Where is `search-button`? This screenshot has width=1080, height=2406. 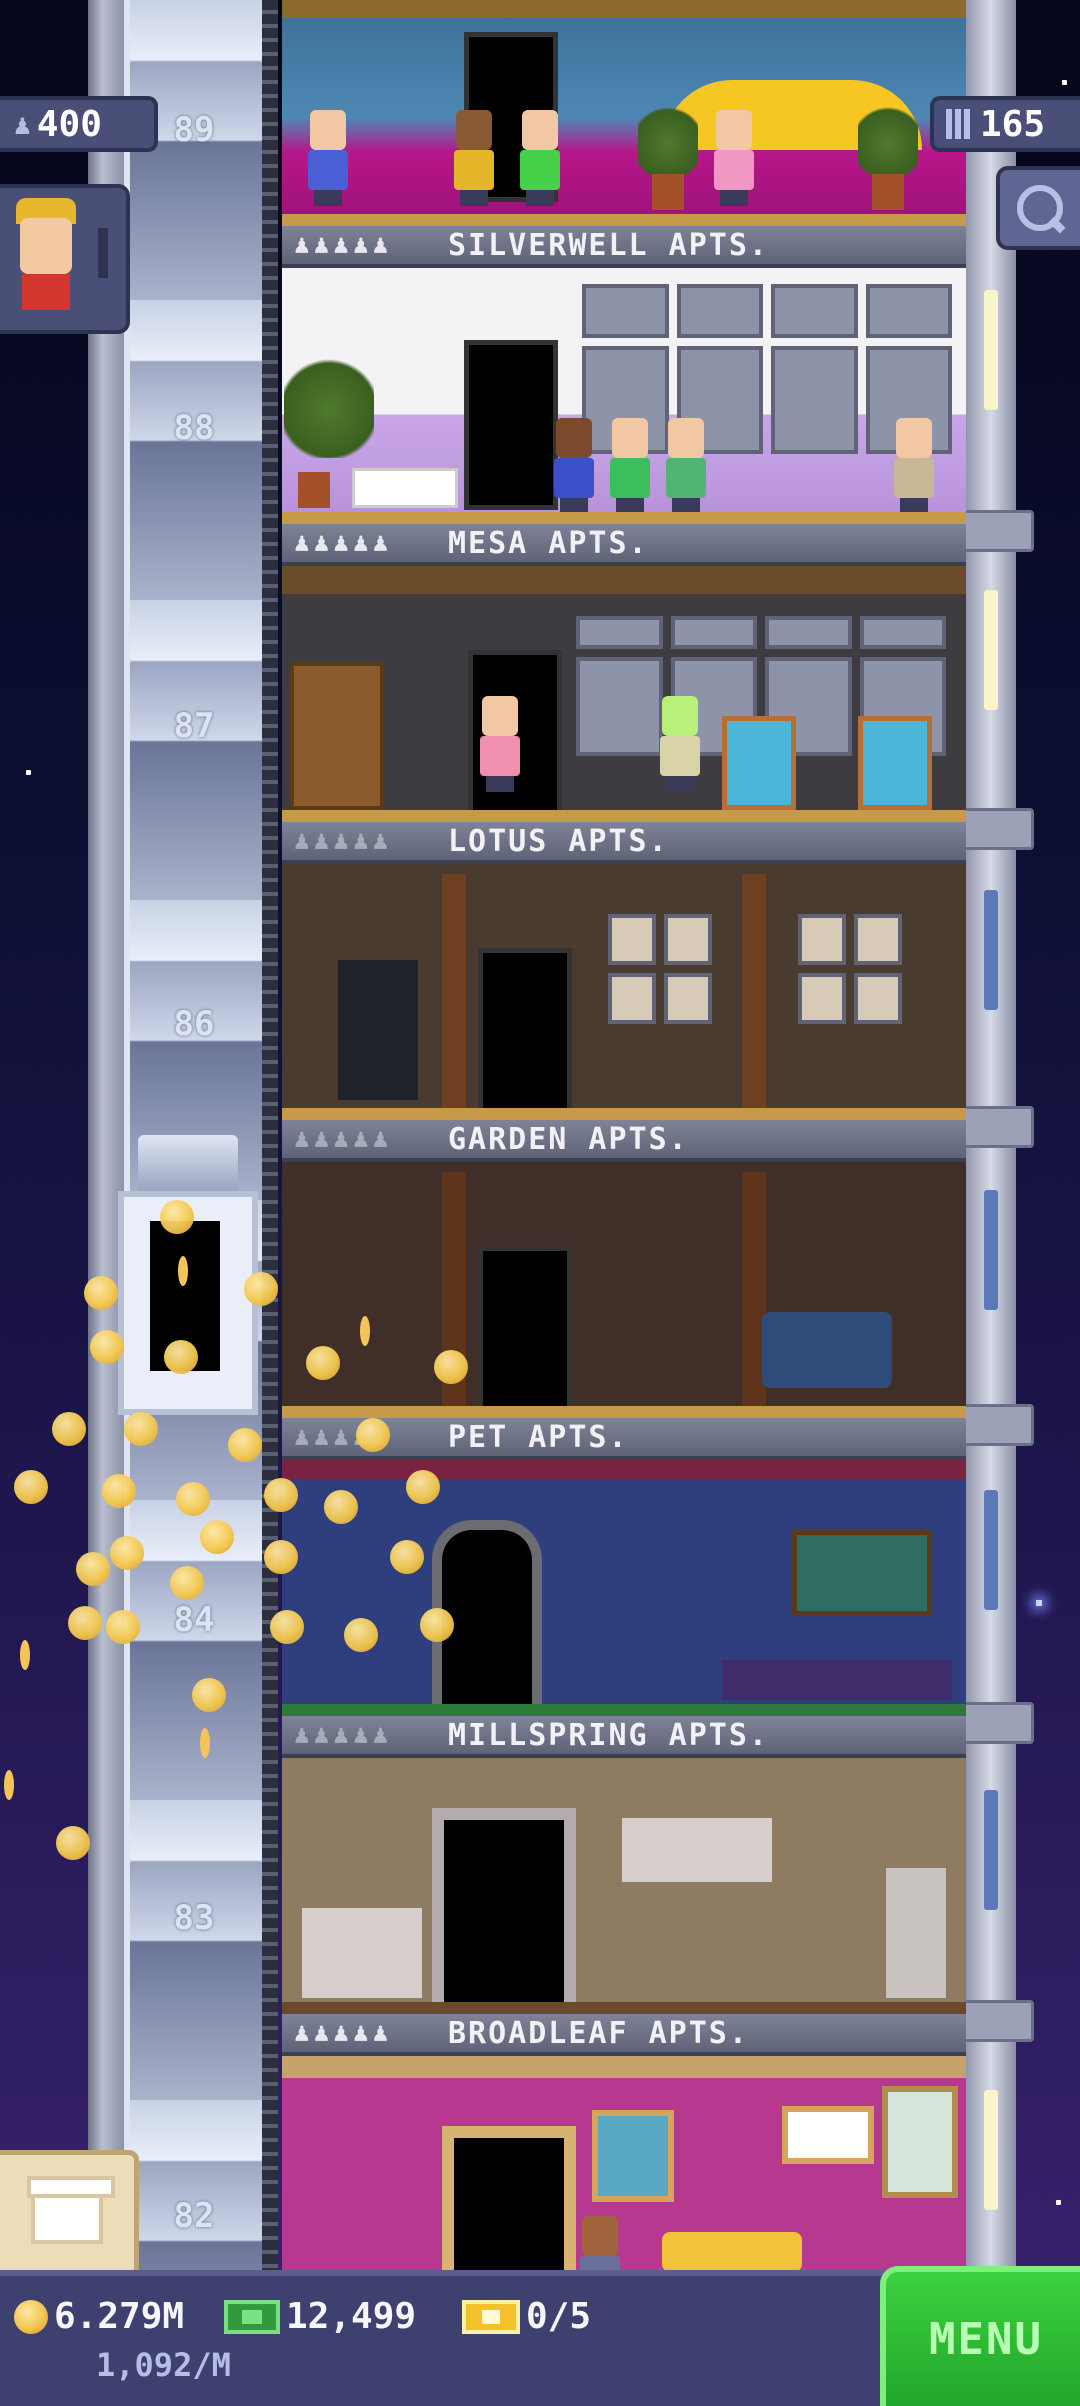 search-button is located at coordinates (1038, 208).